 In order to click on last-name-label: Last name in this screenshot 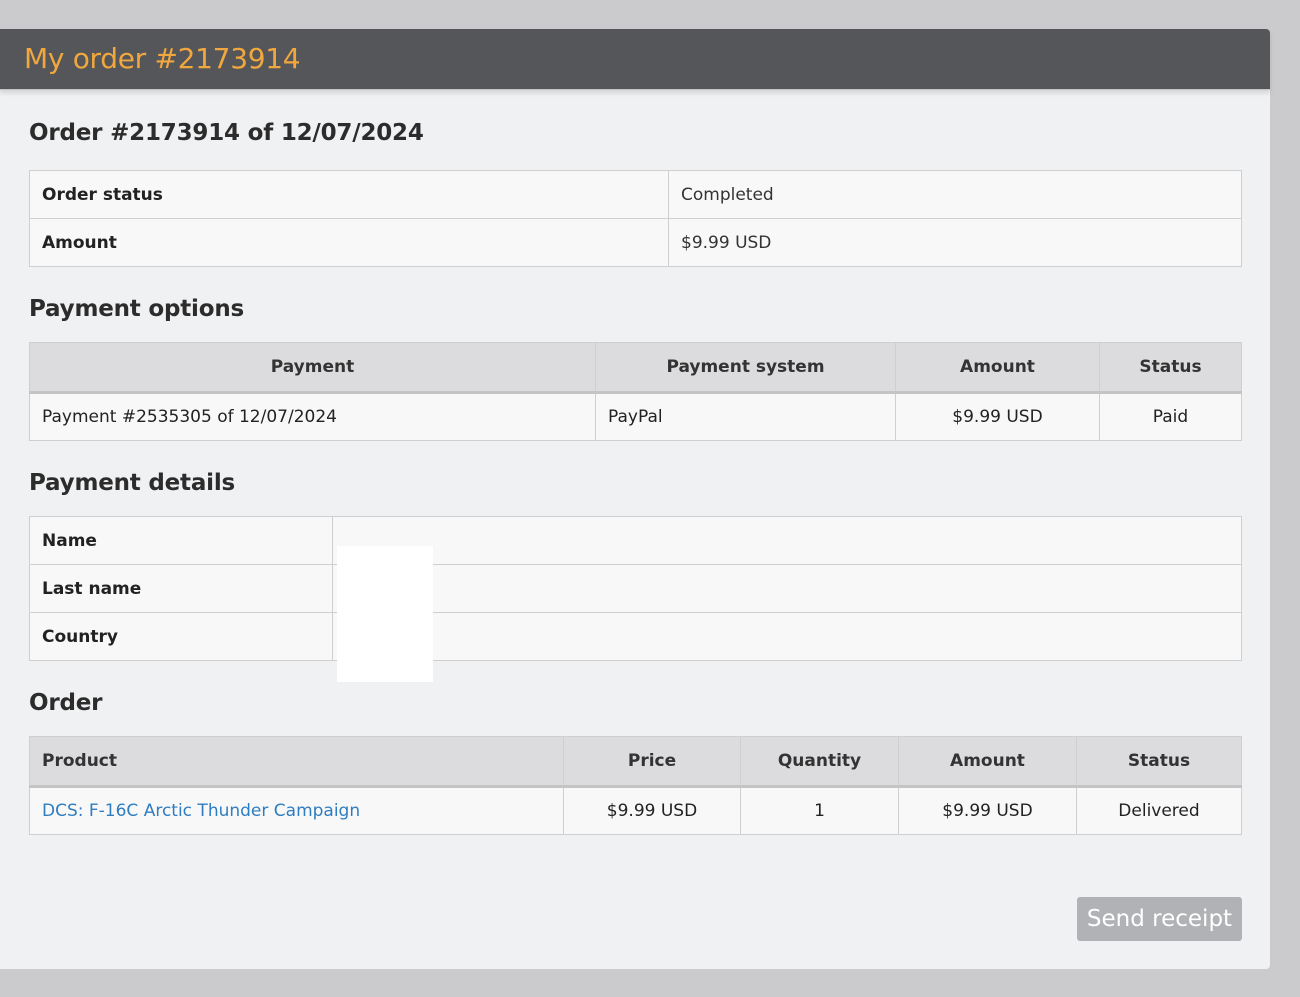, I will do `click(181, 588)`.